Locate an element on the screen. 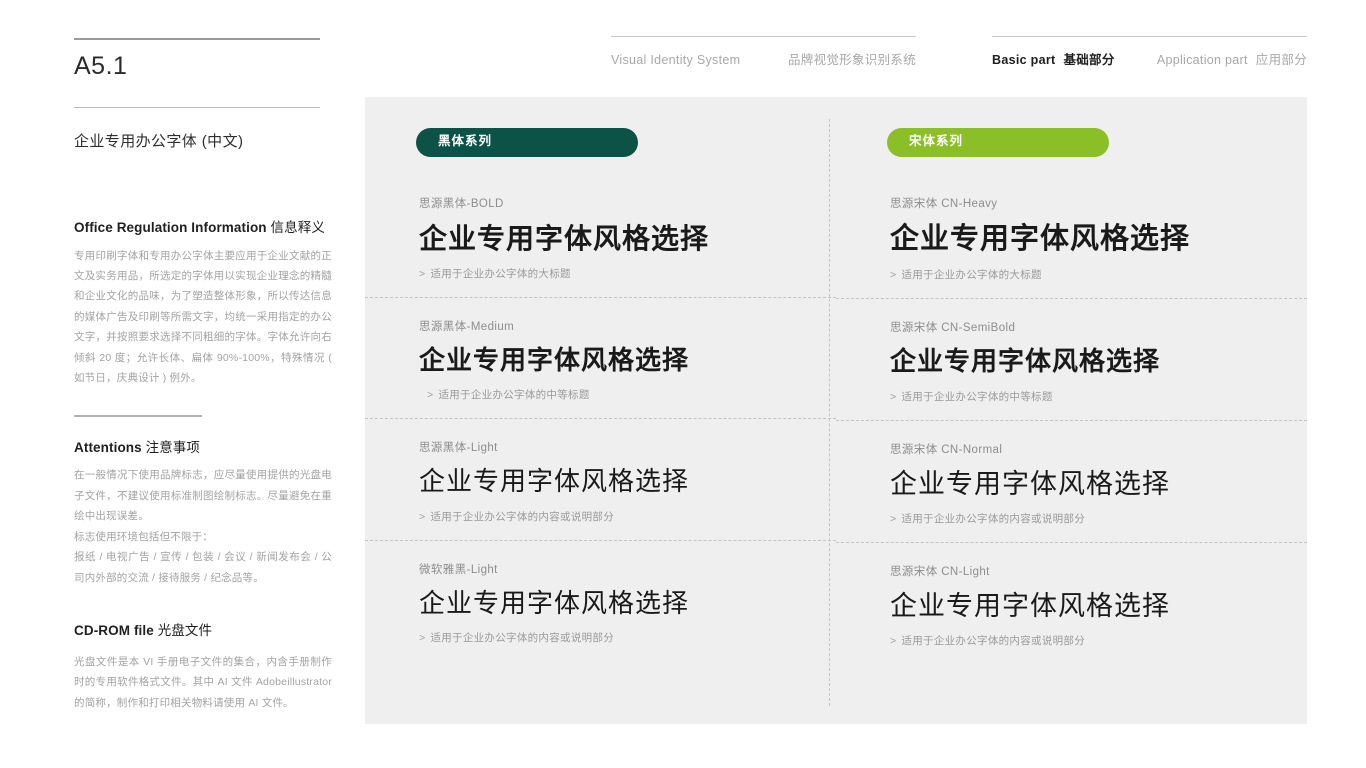 The height and width of the screenshot is (768, 1366). font-name: 思源宋体 CN-Light is located at coordinates (940, 571).